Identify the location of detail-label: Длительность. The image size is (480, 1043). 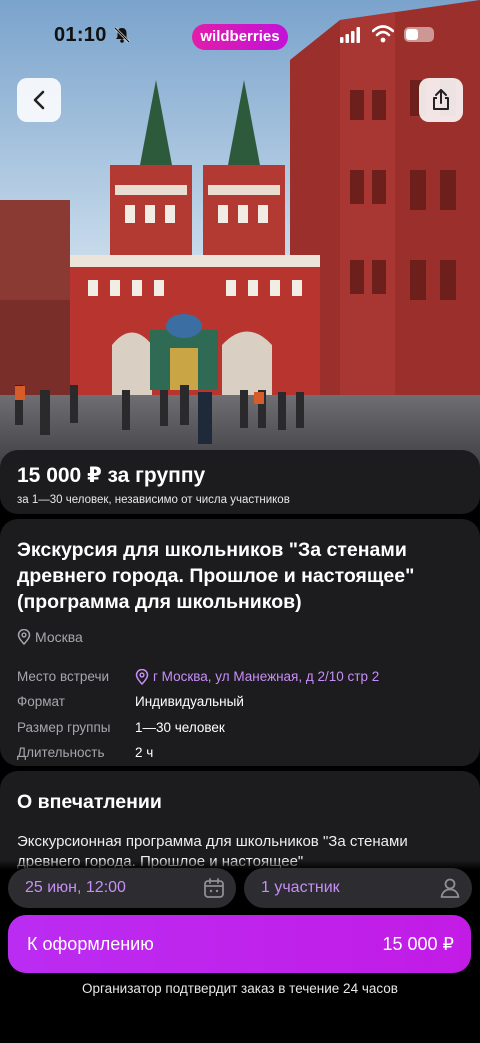
(61, 753).